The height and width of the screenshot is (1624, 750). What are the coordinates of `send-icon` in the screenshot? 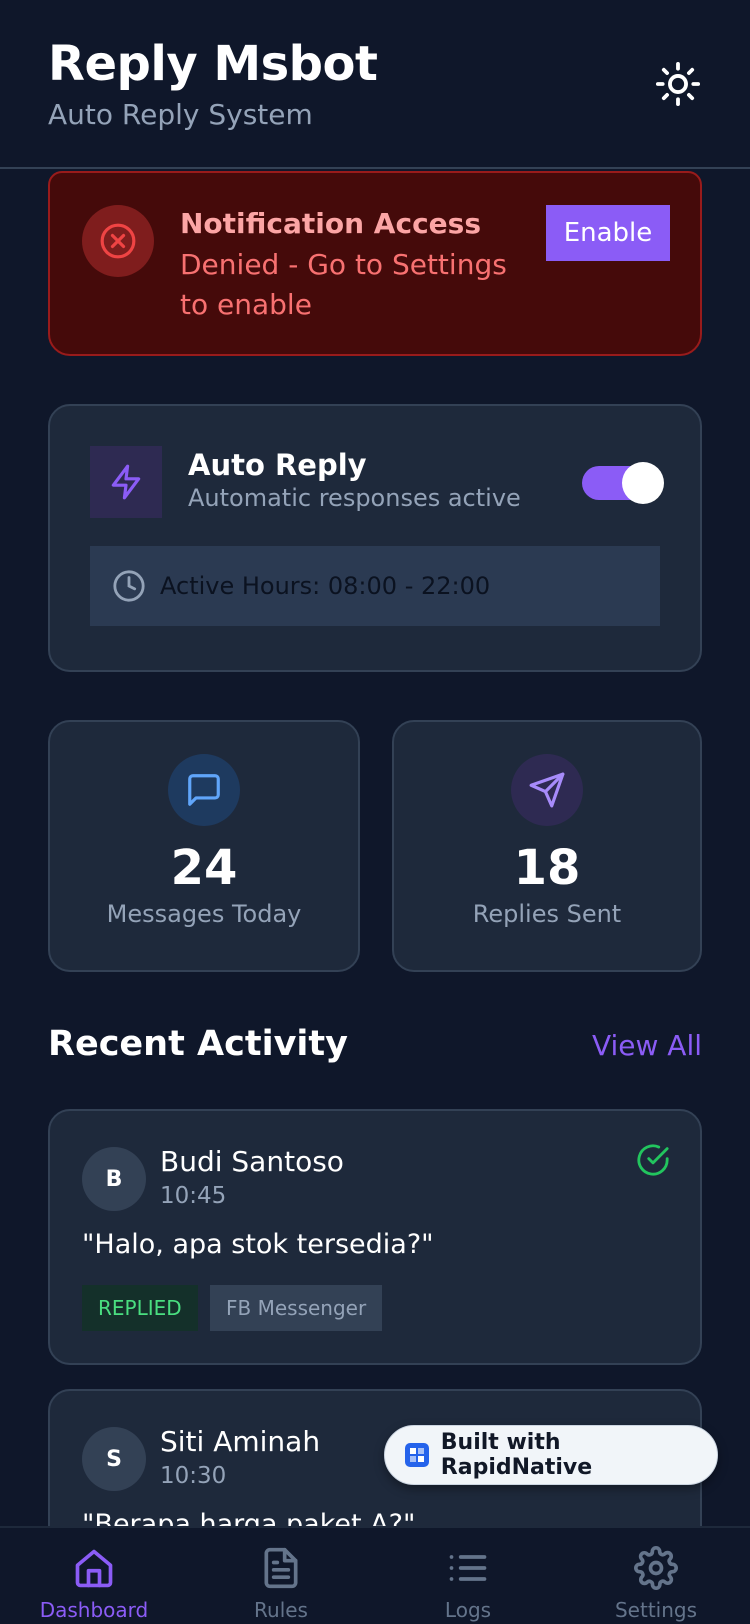 It's located at (547, 790).